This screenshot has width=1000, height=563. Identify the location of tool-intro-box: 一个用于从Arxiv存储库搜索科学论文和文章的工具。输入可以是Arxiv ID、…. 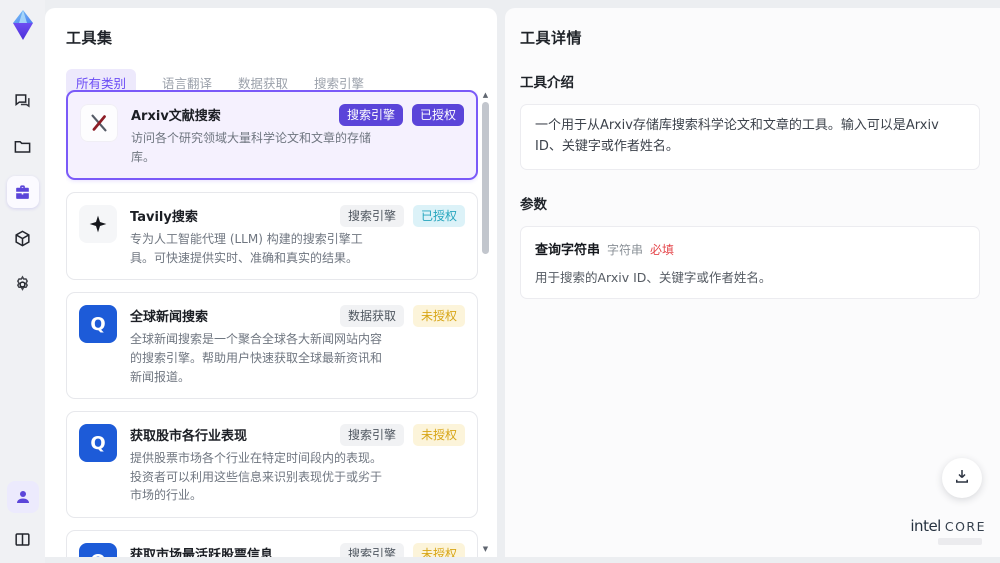
(750, 137).